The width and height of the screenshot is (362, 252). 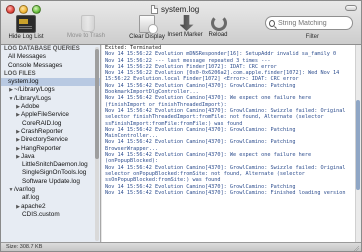 I want to click on sidebar-folder: ▶~/Library/Logs, so click(x=50, y=90).